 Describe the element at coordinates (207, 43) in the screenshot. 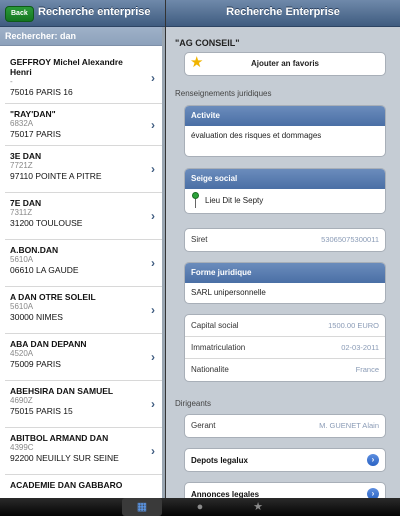

I see `company-name-heading: "AG CONSEIL"` at that location.